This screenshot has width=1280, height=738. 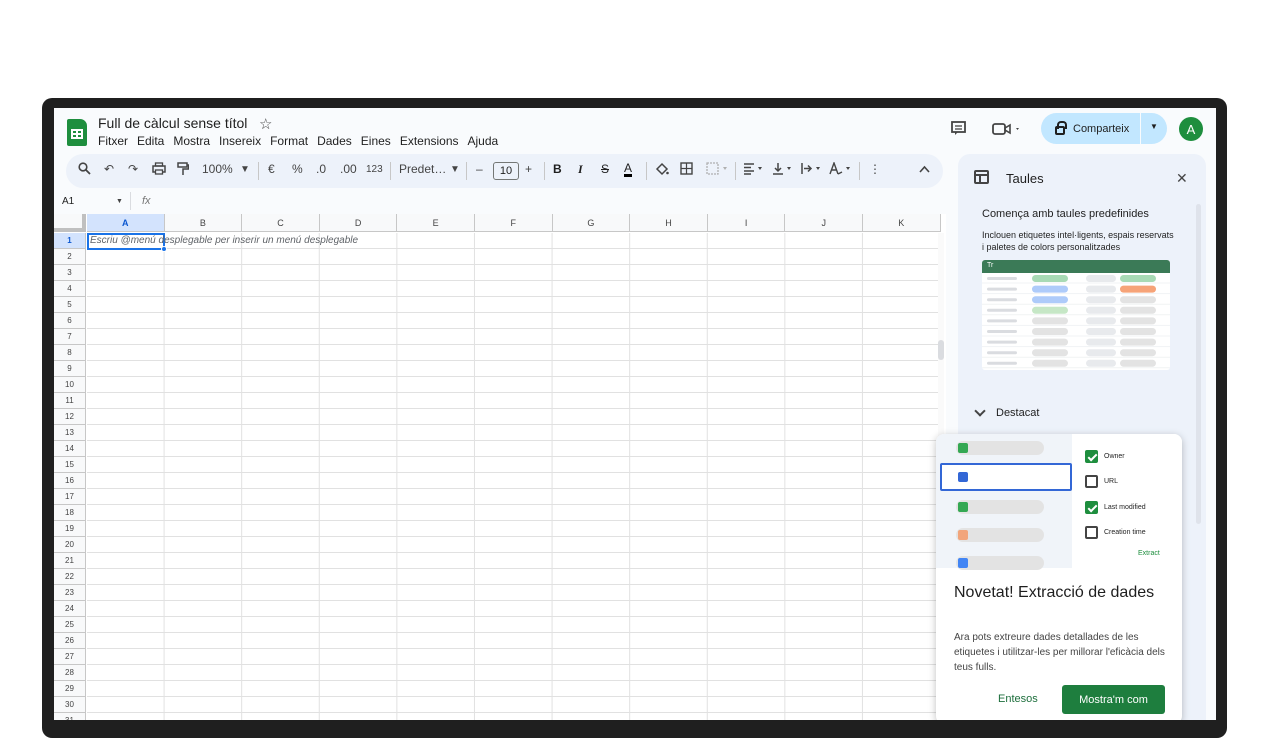 I want to click on row-header: 14, so click(x=70, y=449).